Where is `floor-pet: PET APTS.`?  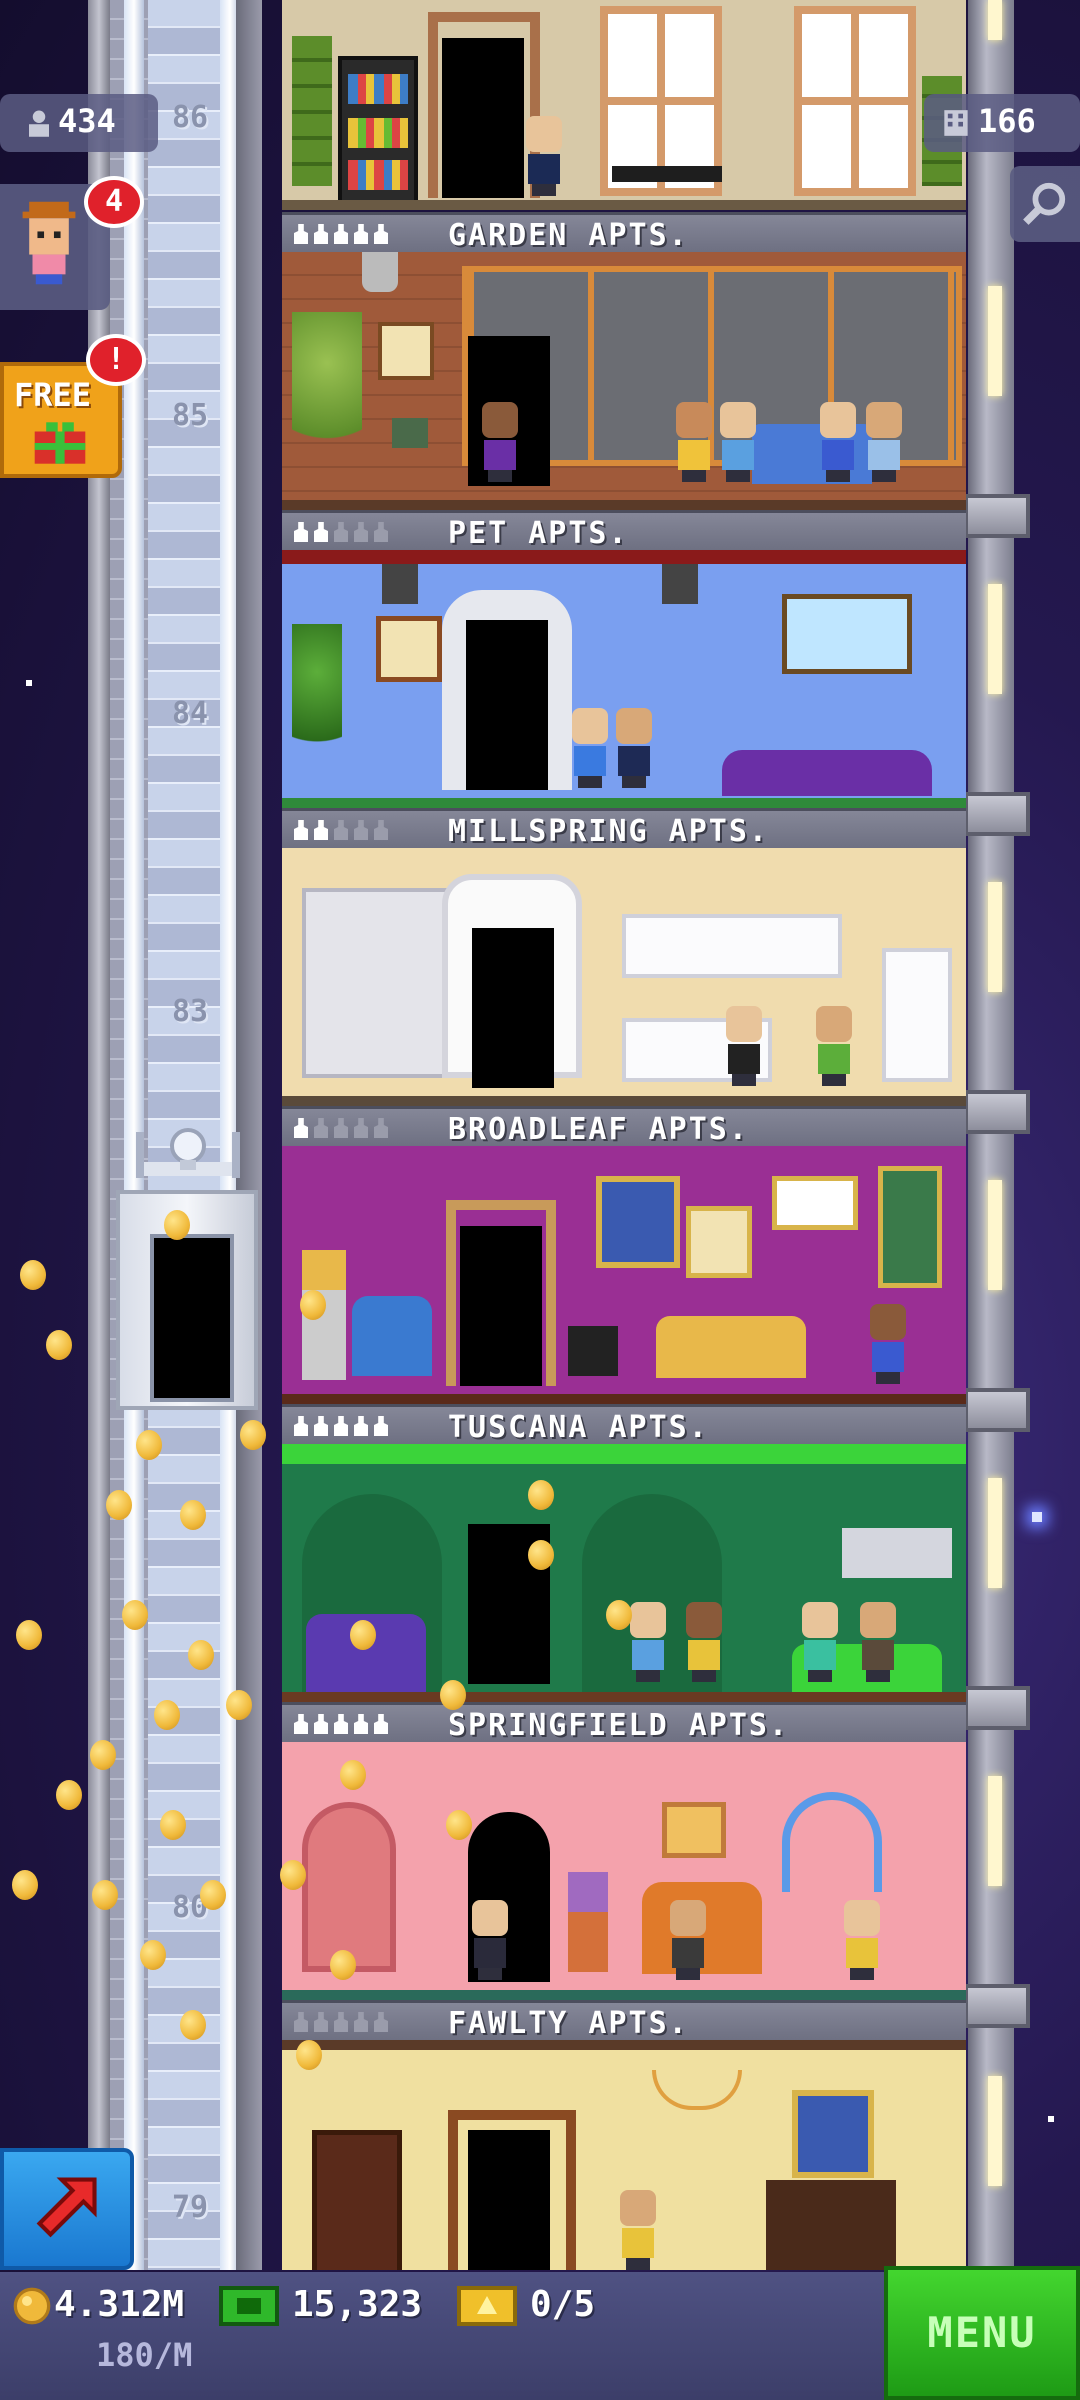 floor-pet: PET APTS. is located at coordinates (624, 659).